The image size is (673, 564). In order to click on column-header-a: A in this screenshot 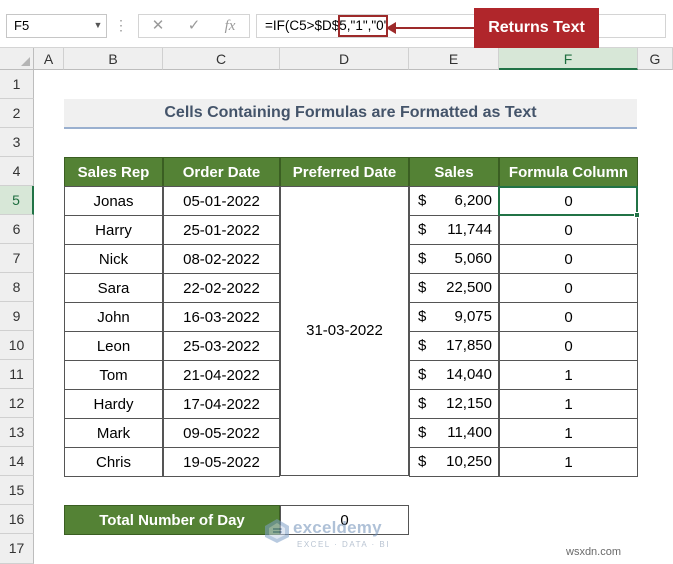, I will do `click(49, 59)`.